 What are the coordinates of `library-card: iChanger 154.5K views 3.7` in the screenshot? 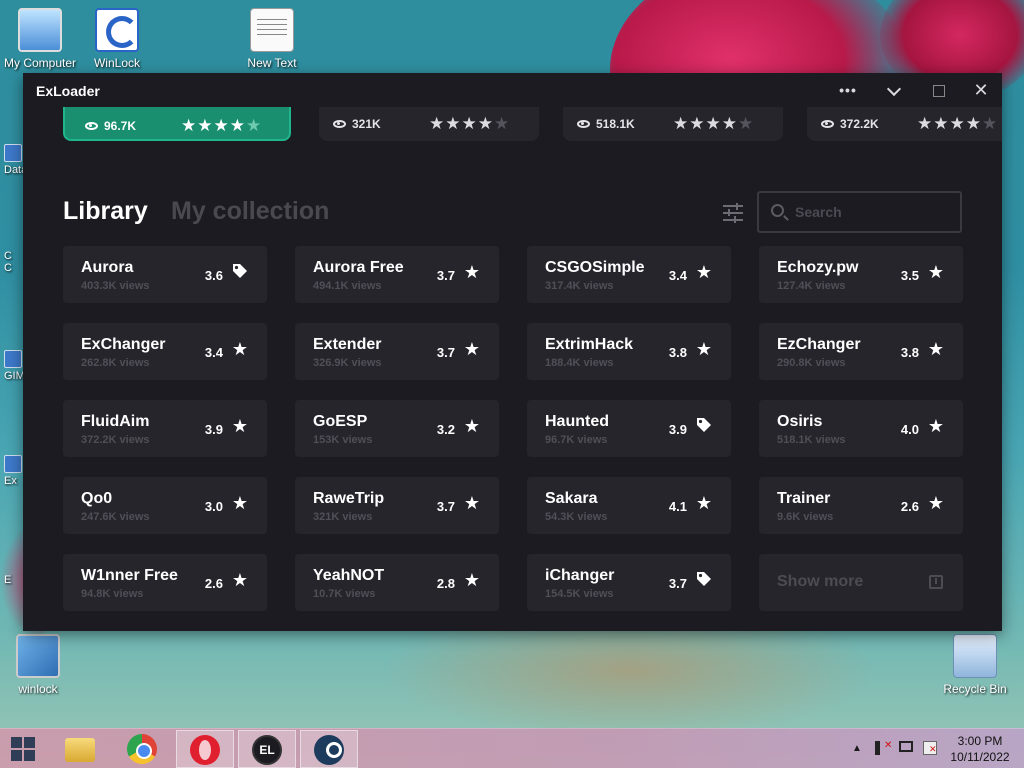 It's located at (629, 582).